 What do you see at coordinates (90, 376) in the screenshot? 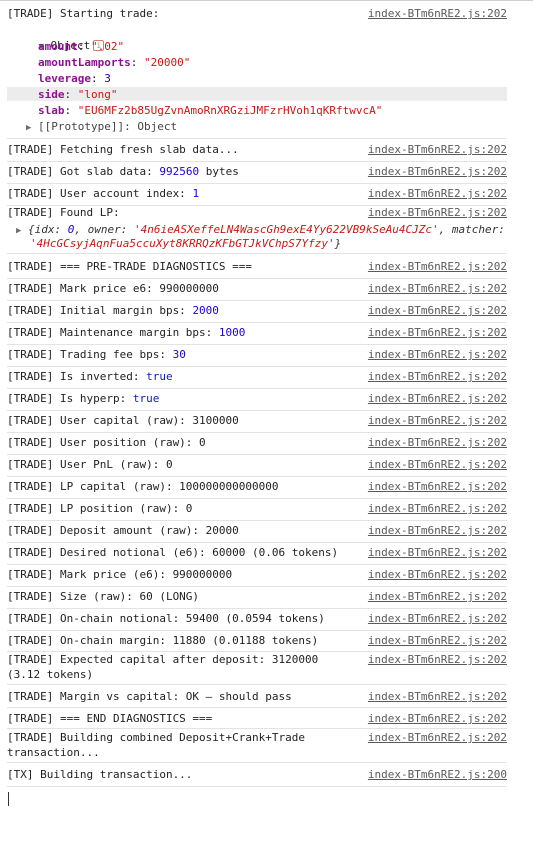
I see `log-message: [TRADE] Is inverted: true` at bounding box center [90, 376].